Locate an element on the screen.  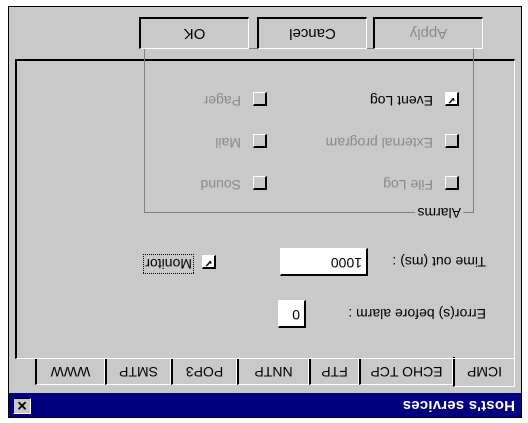
sound-checkbox is located at coordinates (260, 183).